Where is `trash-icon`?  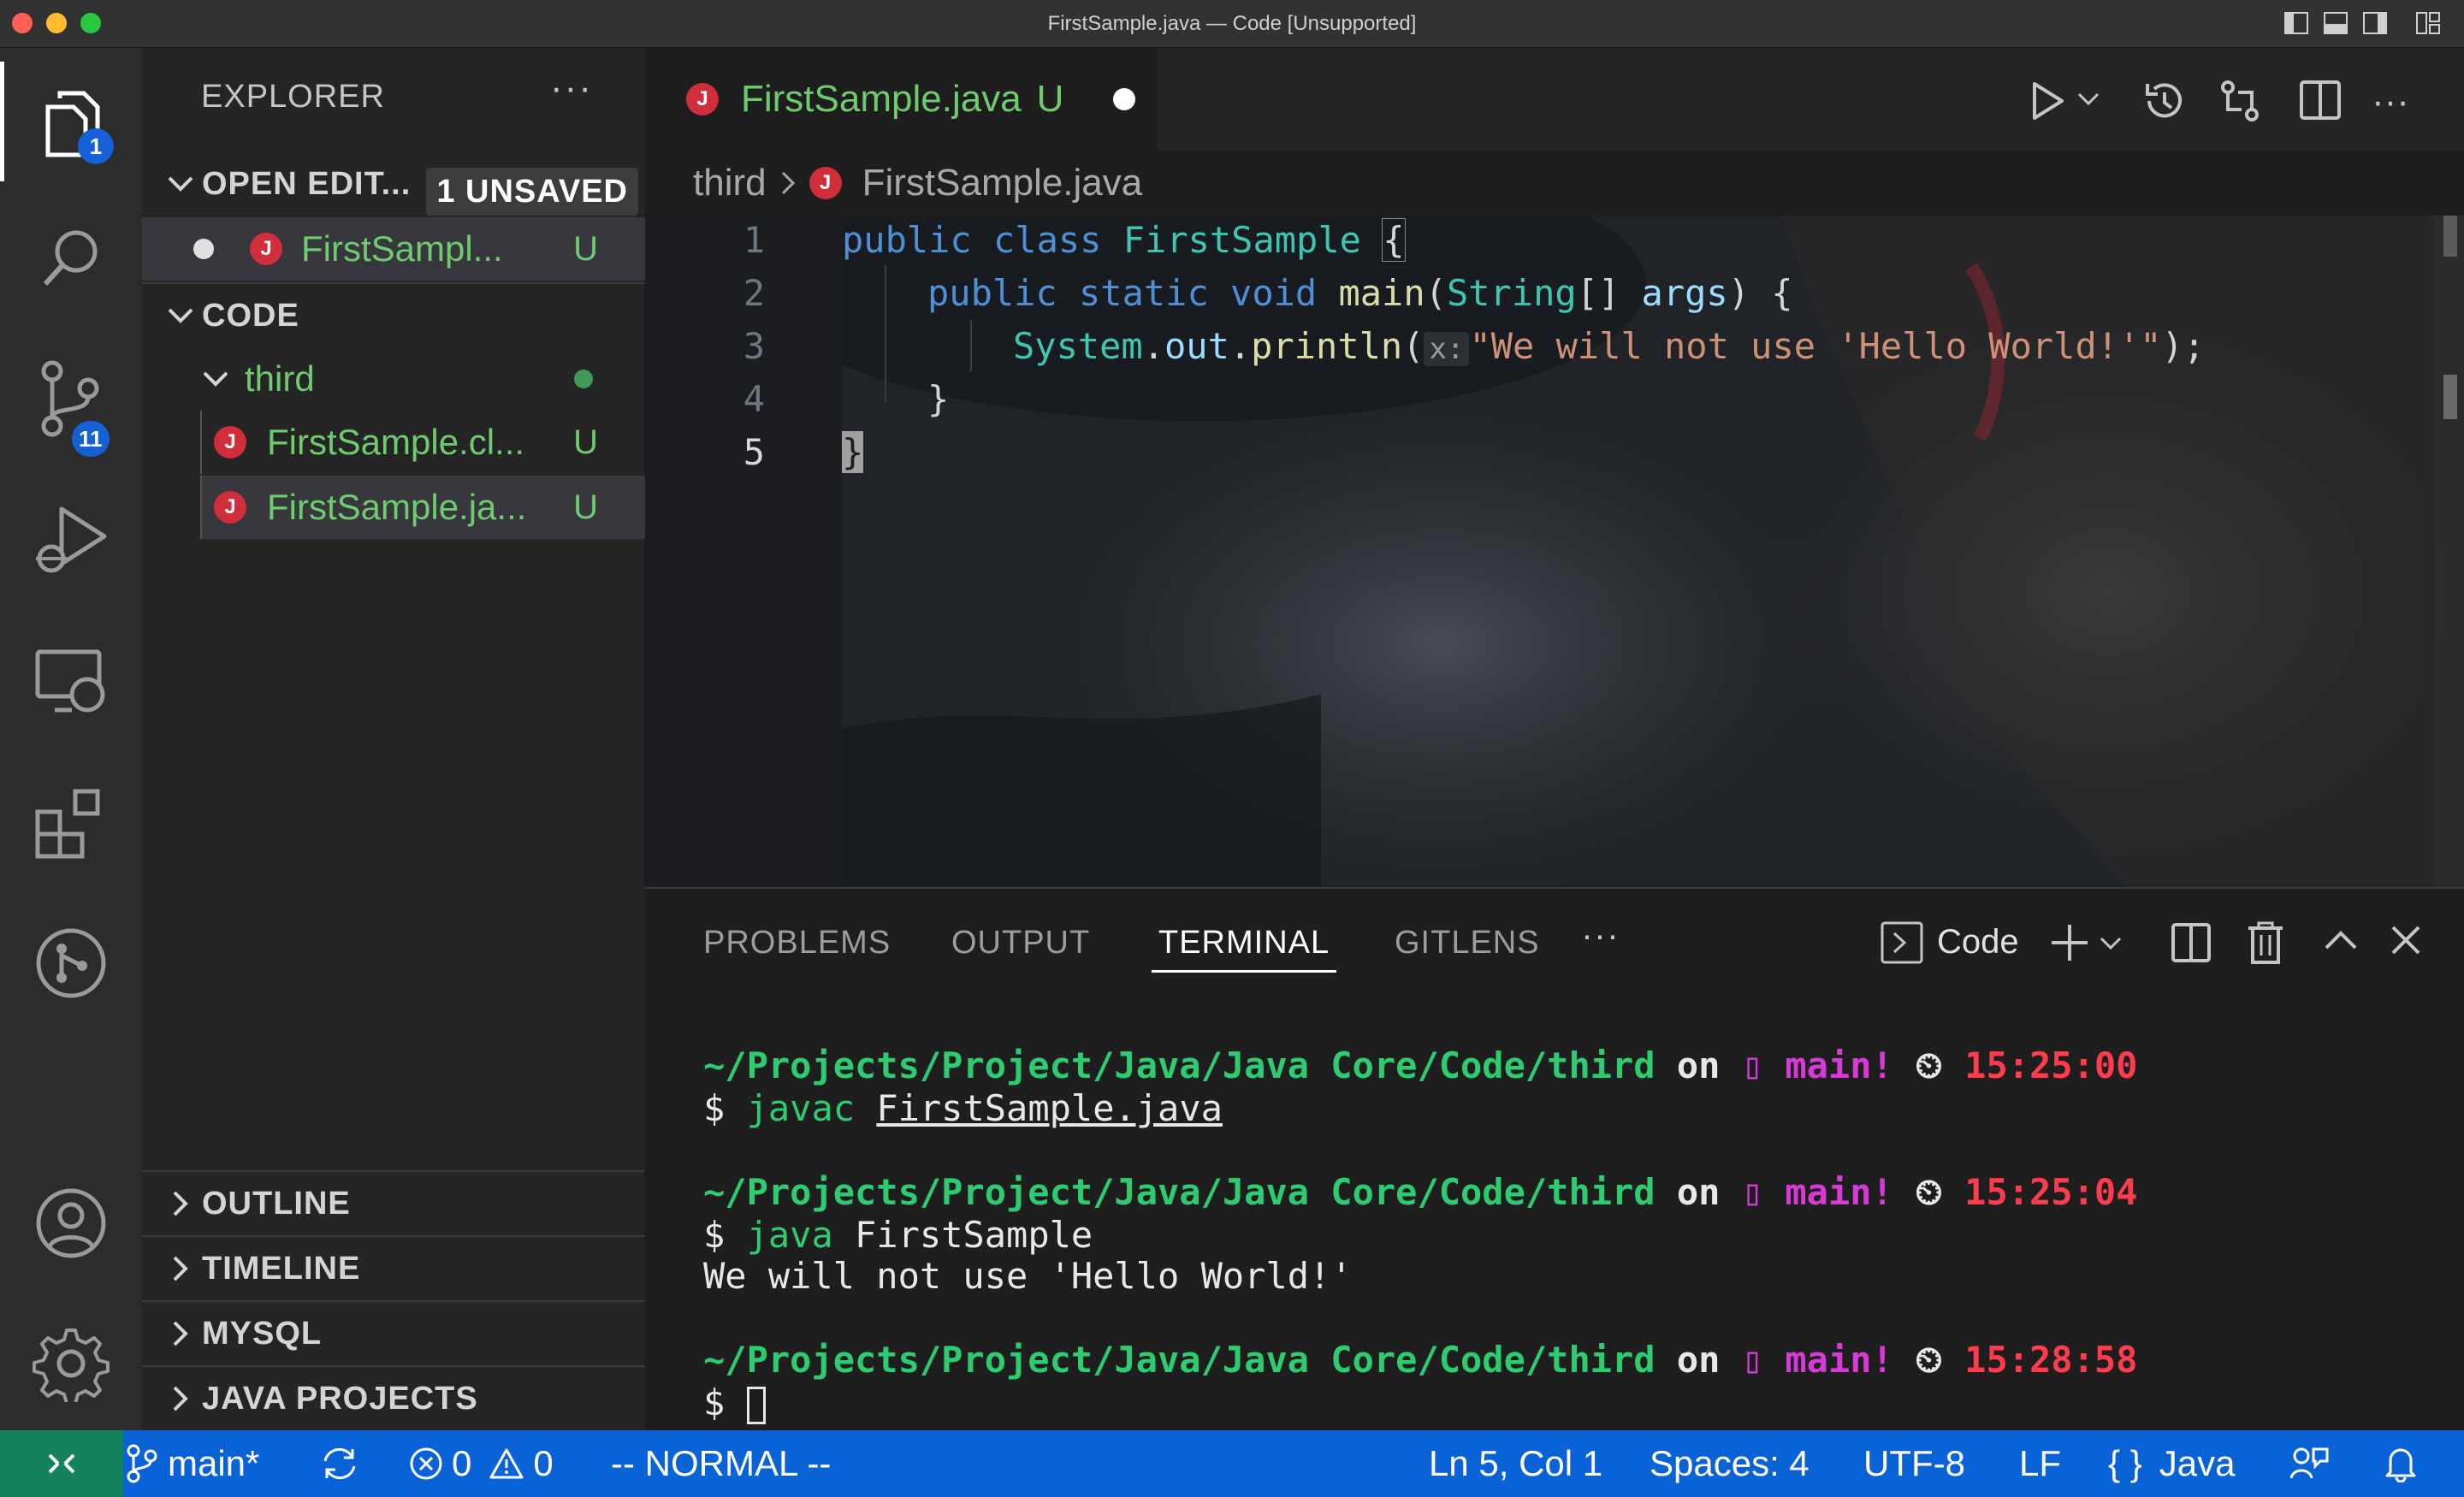 trash-icon is located at coordinates (2265, 942).